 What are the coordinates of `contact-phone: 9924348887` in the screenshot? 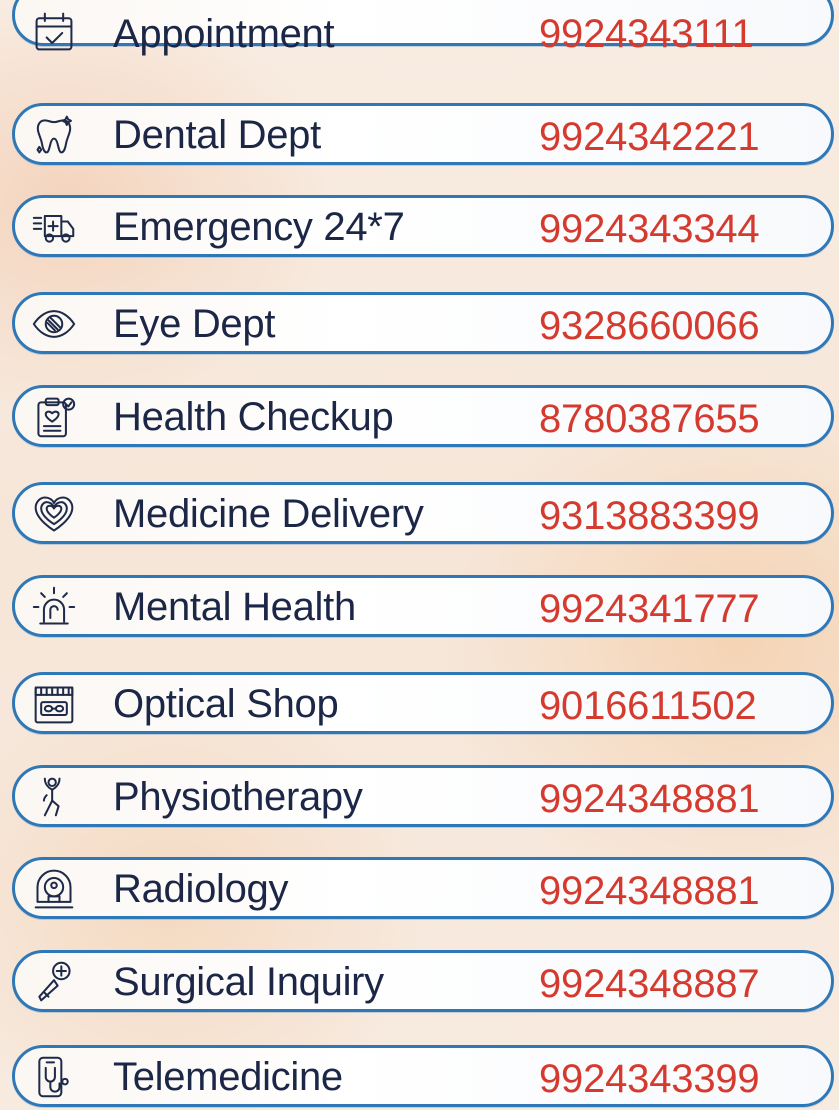 It's located at (649, 984).